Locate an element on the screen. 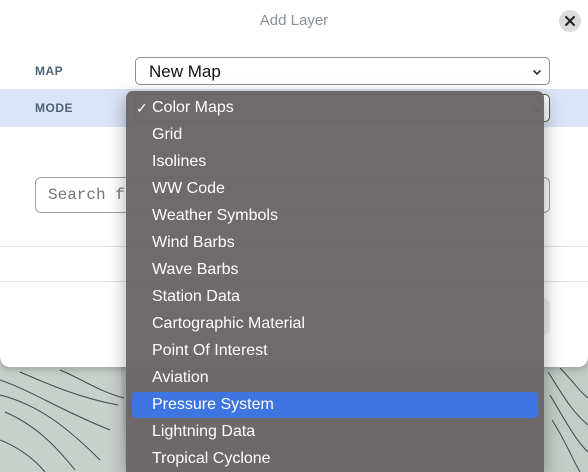 Image resolution: width=588 pixels, height=472 pixels. dropdown-option-label: WW Code is located at coordinates (188, 188).